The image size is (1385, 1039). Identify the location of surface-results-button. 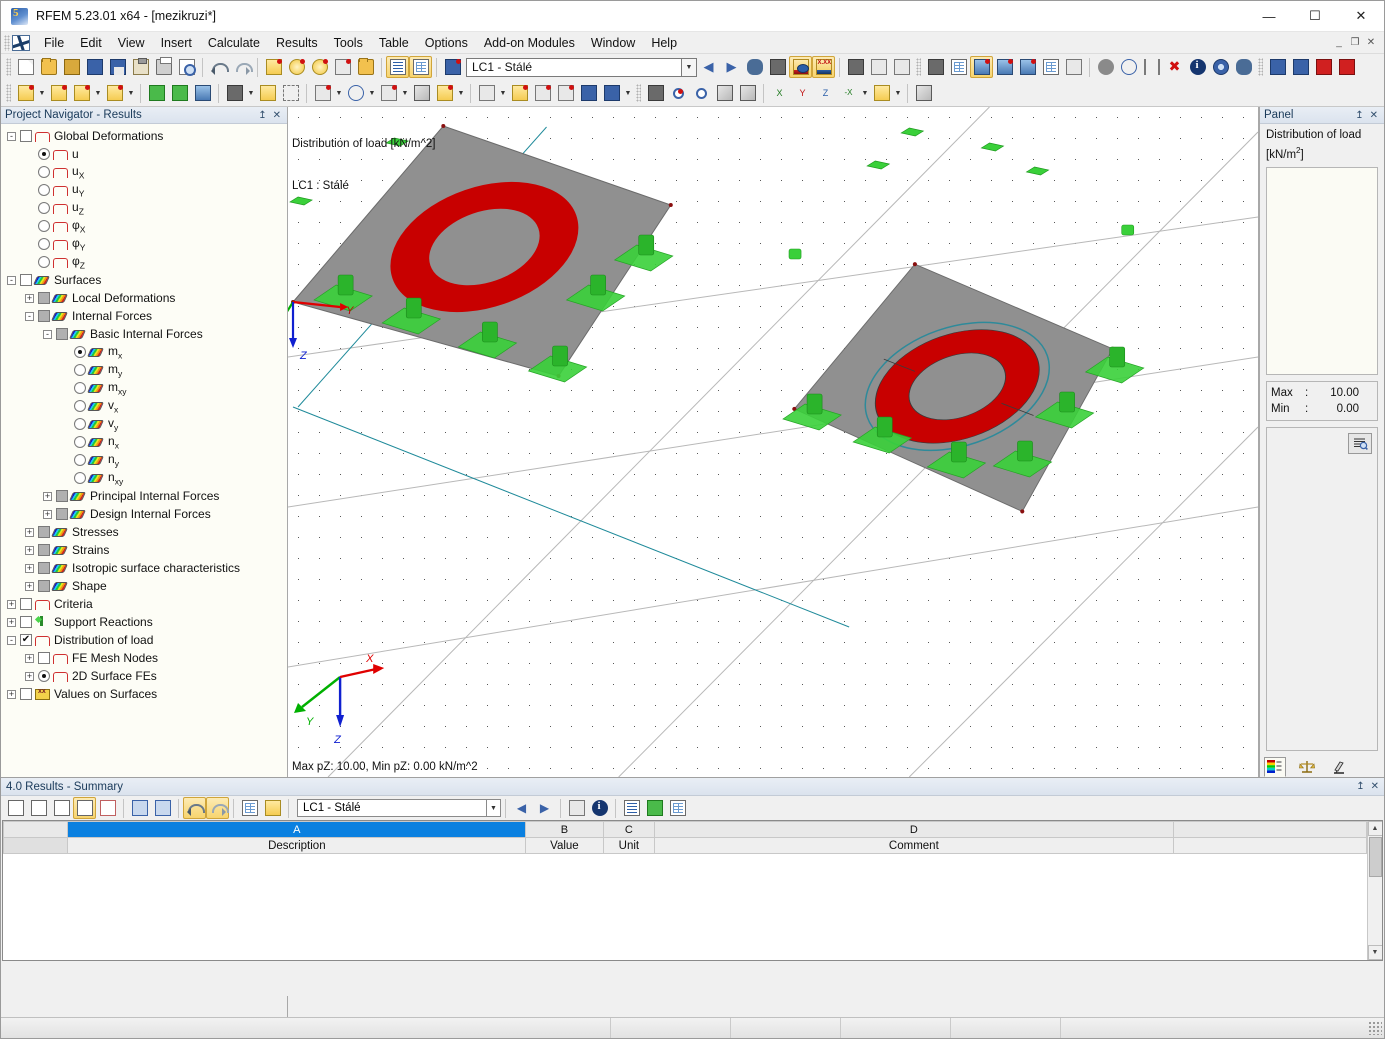
(981, 67).